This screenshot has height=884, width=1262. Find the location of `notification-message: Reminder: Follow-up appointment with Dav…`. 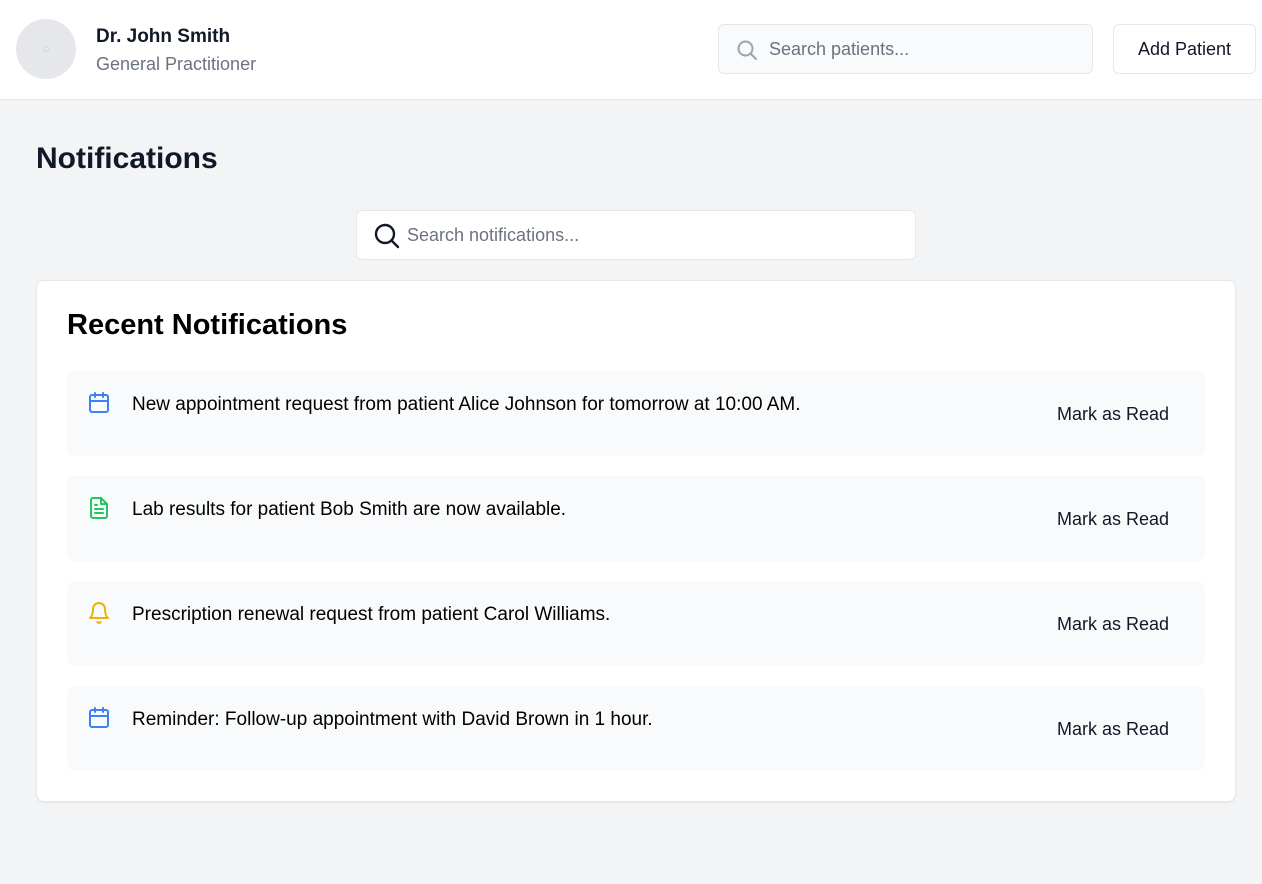

notification-message: Reminder: Follow-up appointment with Dav… is located at coordinates (392, 719).